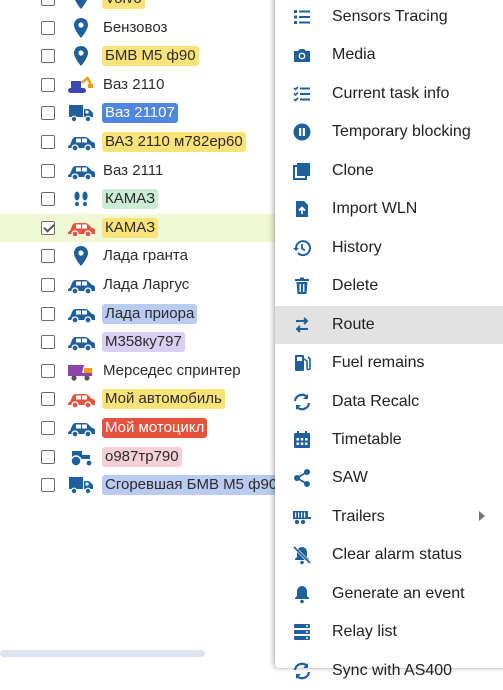 The height and width of the screenshot is (690, 503). What do you see at coordinates (389, 440) in the screenshot?
I see `menu-item-timetable: Timetable` at bounding box center [389, 440].